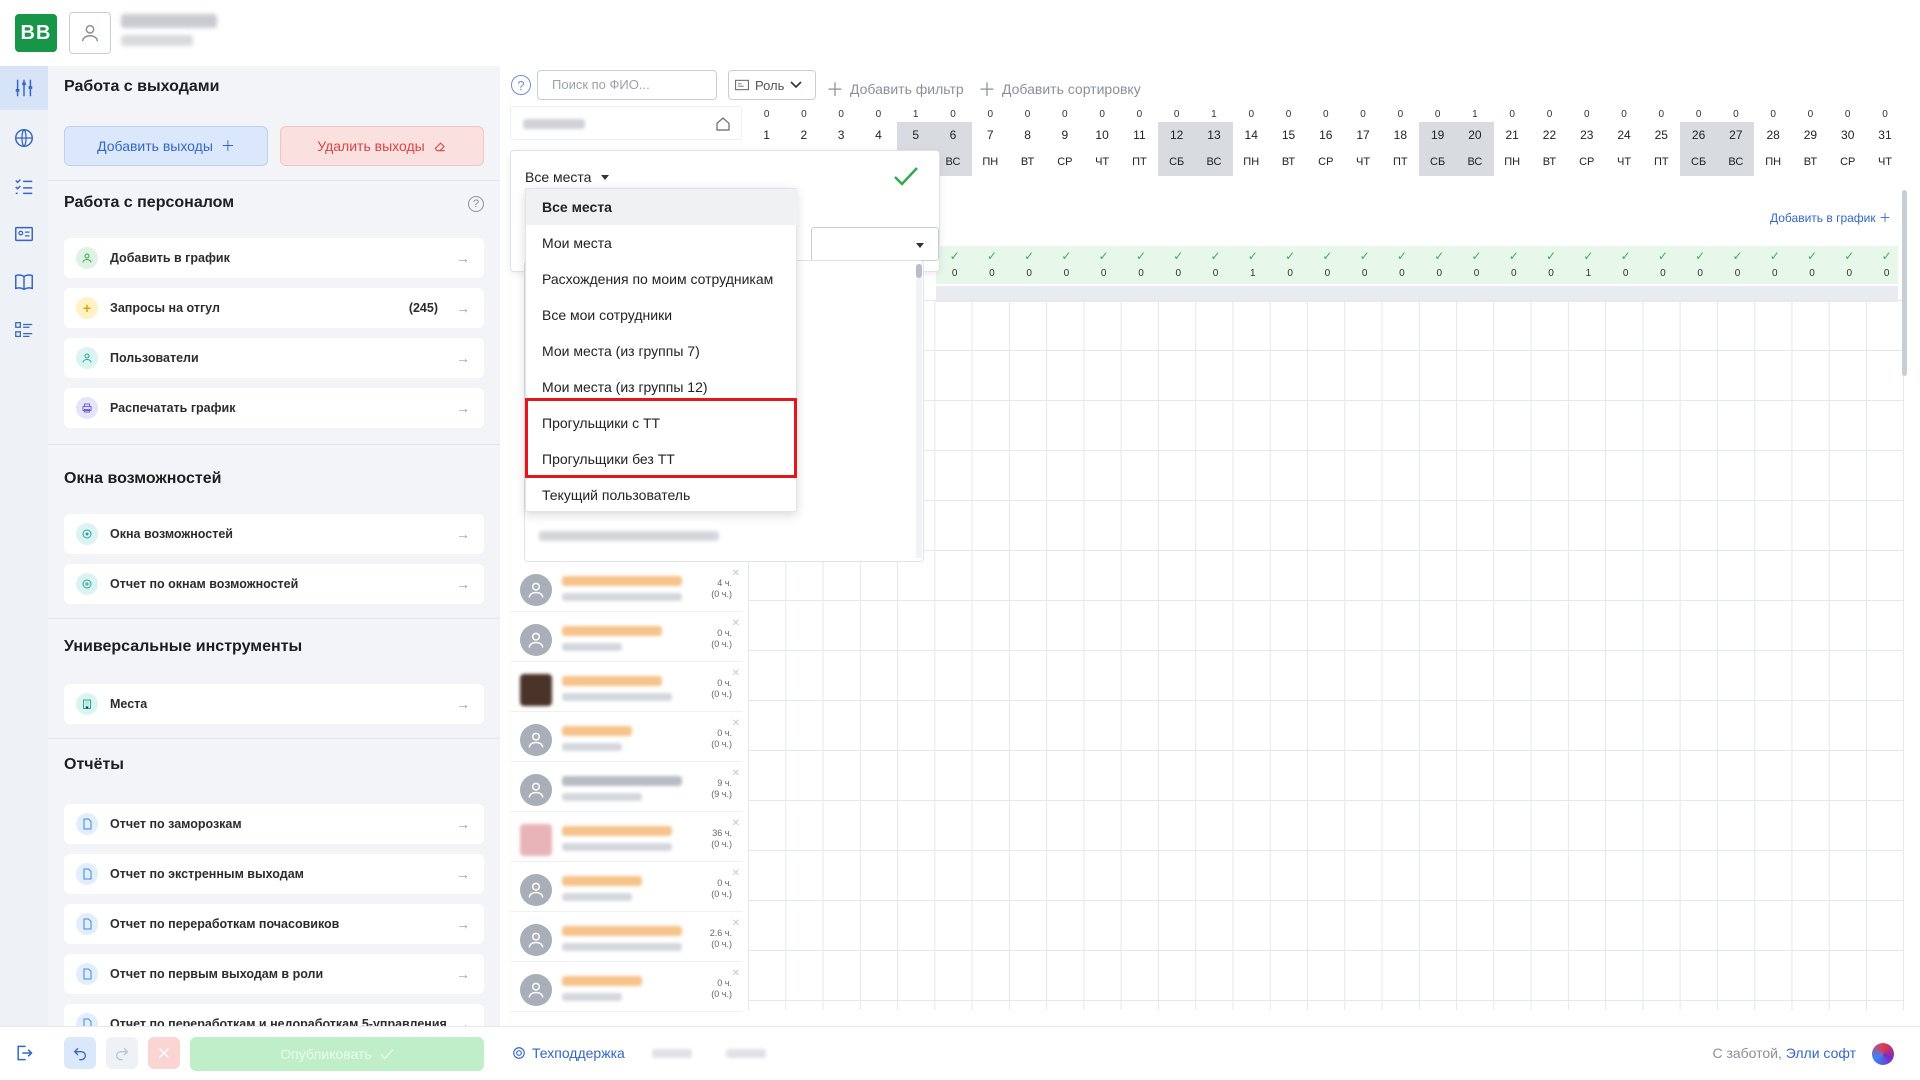 The height and width of the screenshot is (1080, 1920). Describe the element at coordinates (476, 204) in the screenshot. I see `help-icon: ?` at that location.